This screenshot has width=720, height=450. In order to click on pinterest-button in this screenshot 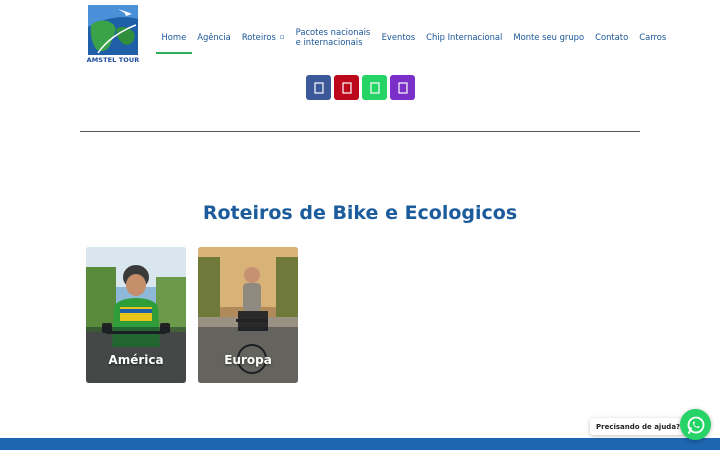, I will do `click(346, 87)`.